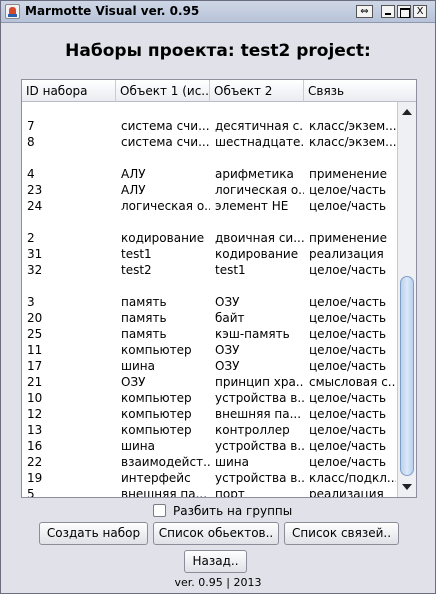 The width and height of the screenshot is (436, 594). I want to click on cell-set-id: 7, so click(31, 126).